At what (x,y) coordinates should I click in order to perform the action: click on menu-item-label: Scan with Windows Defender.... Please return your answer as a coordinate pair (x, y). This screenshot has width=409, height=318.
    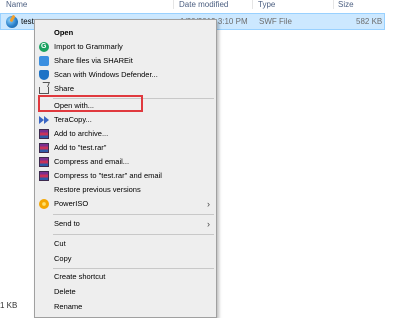
    Looking at the image, I should click on (106, 74).